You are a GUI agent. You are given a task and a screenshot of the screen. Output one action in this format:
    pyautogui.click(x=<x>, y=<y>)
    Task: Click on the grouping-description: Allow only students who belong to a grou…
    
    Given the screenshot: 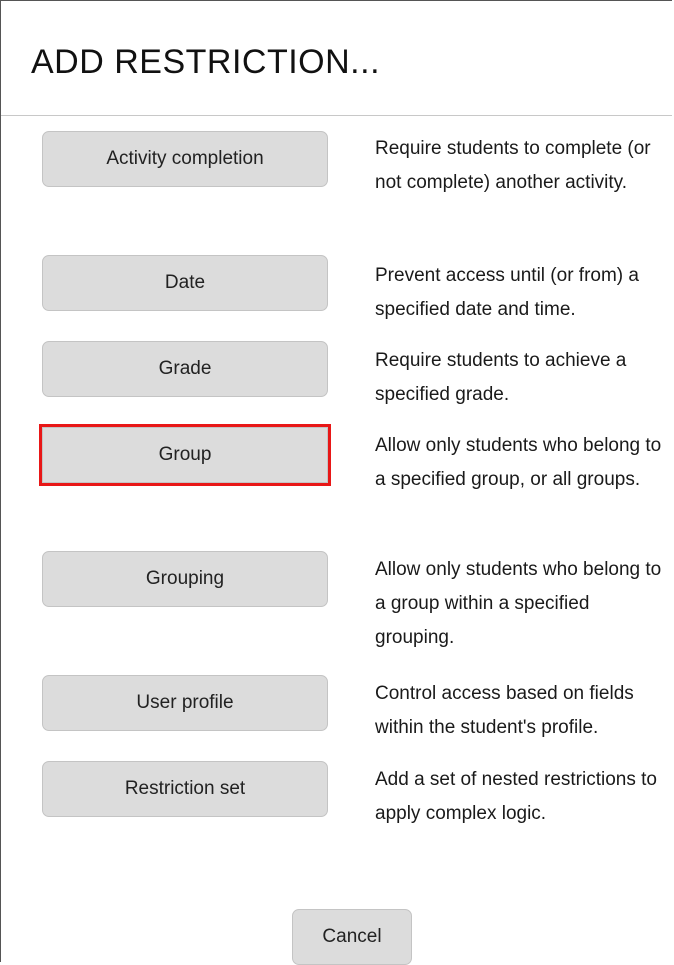 What is the action you would take?
    pyautogui.click(x=518, y=603)
    